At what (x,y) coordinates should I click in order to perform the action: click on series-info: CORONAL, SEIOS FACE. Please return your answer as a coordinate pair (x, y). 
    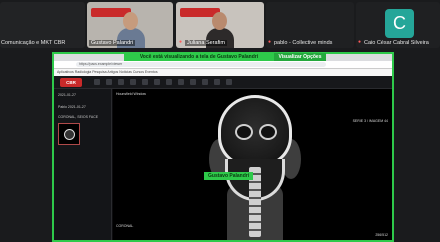
    Looking at the image, I should click on (78, 117).